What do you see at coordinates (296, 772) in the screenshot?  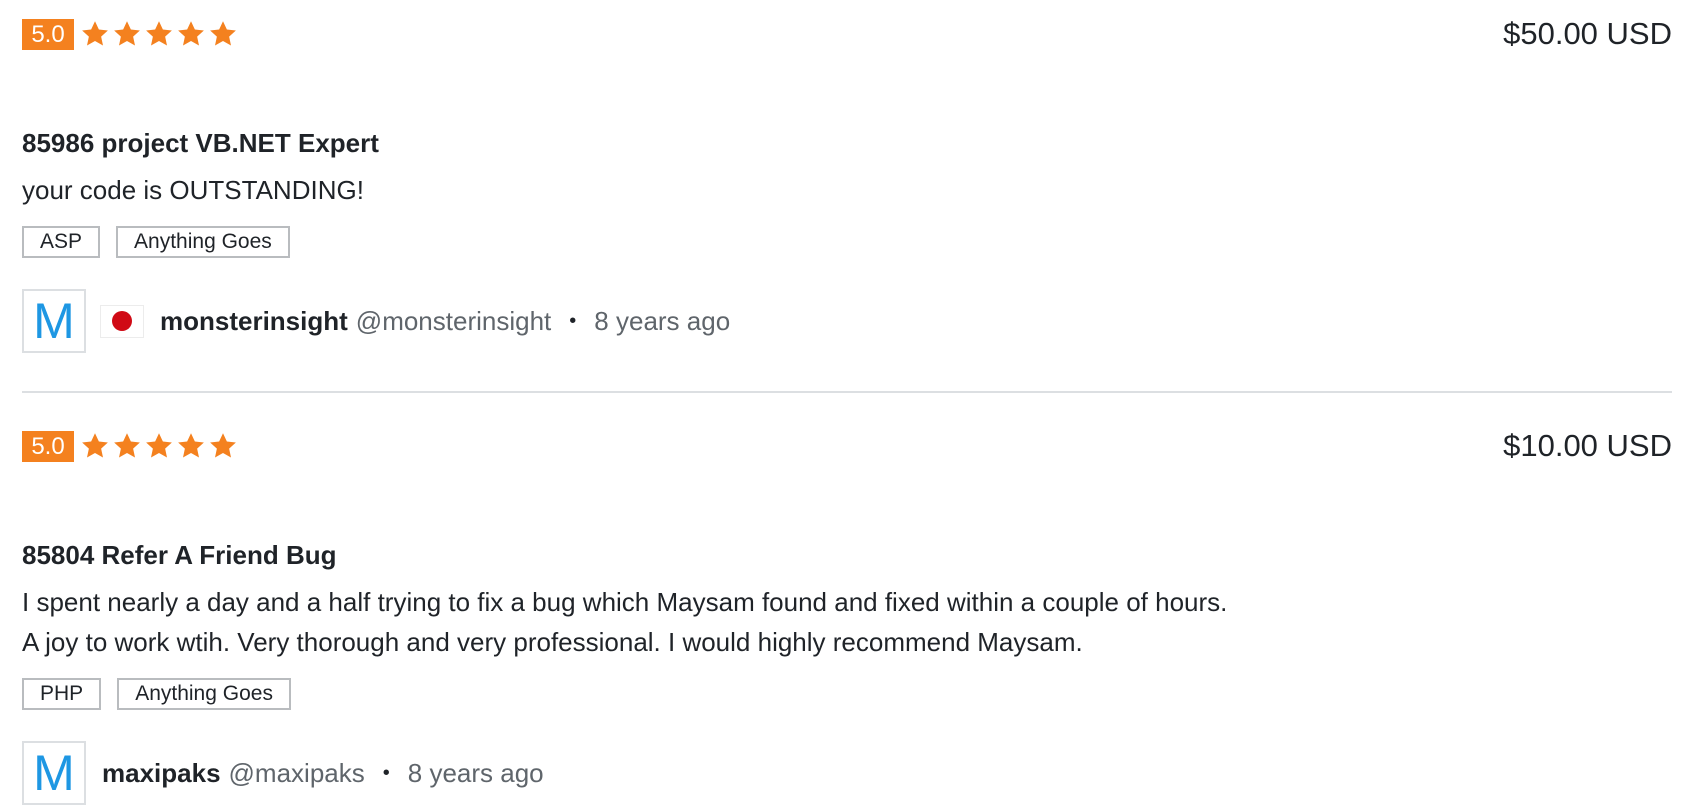 I see `reviewer-handle: @maxipaks` at bounding box center [296, 772].